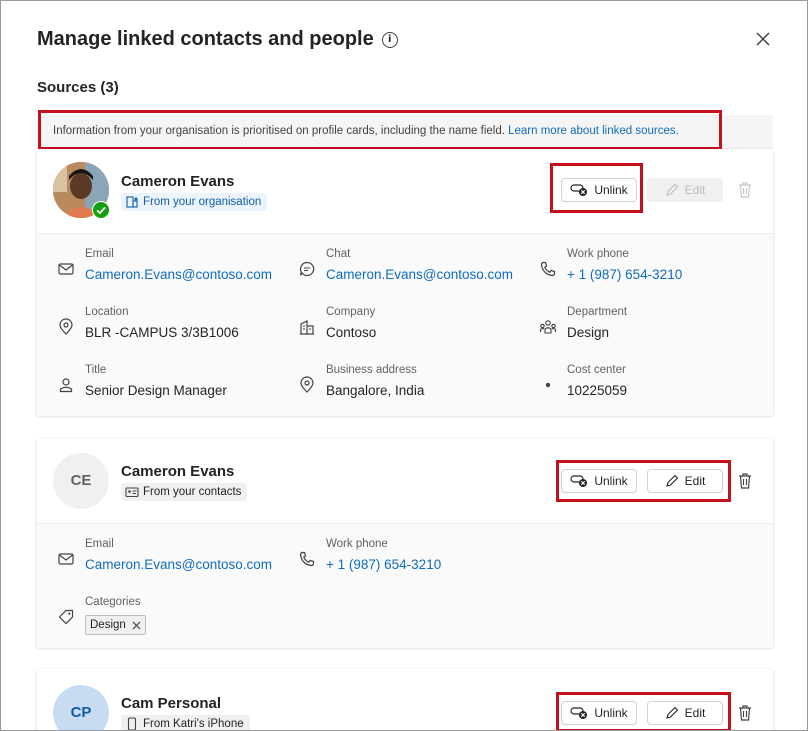 The width and height of the screenshot is (808, 731). I want to click on close-icon, so click(763, 39).